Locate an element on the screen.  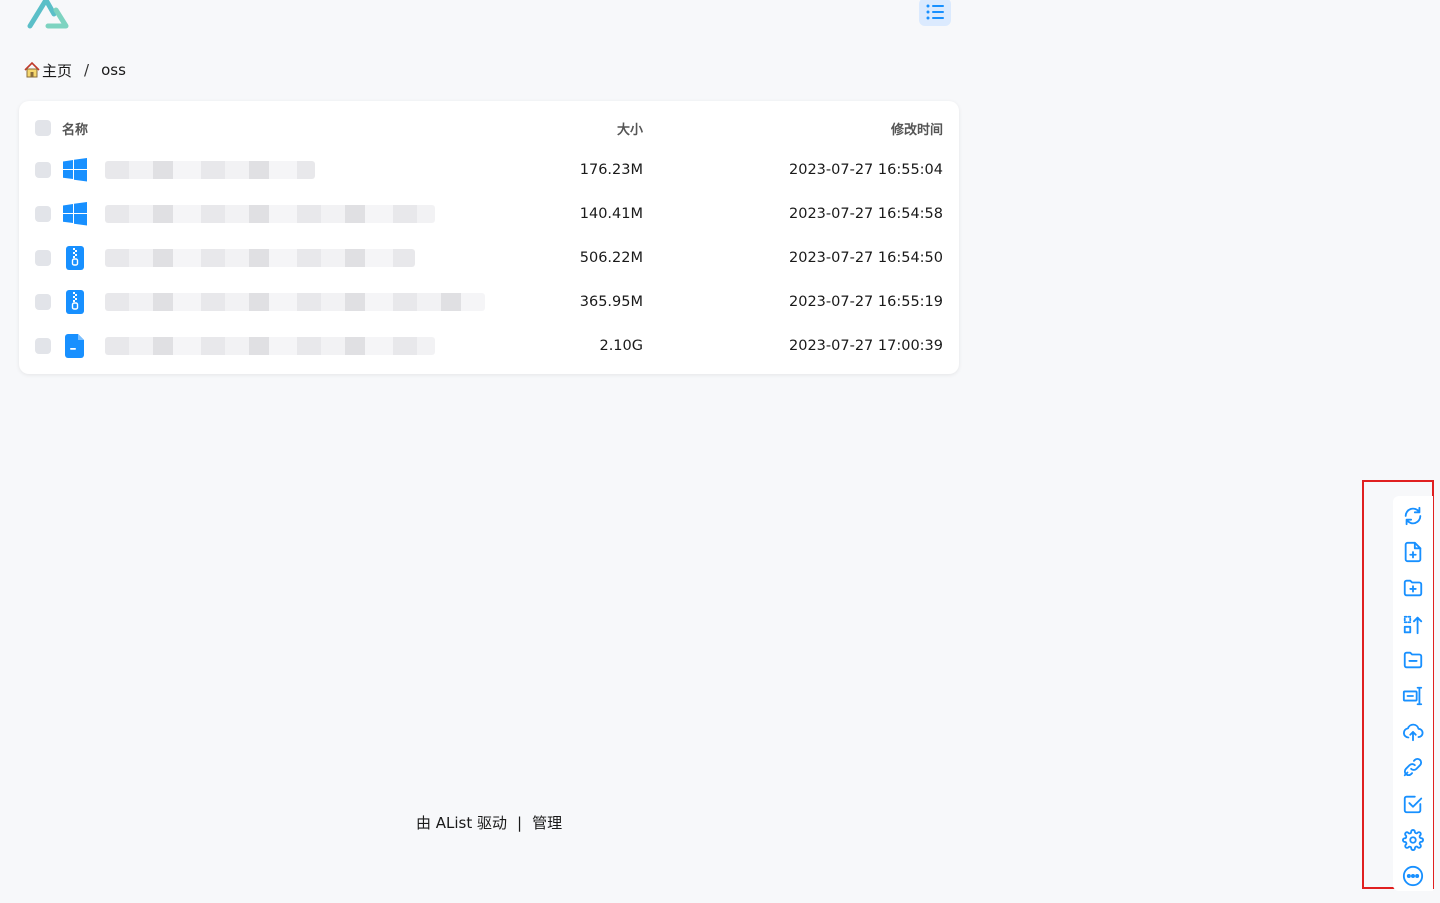
select-mode-button is located at coordinates (1413, 804).